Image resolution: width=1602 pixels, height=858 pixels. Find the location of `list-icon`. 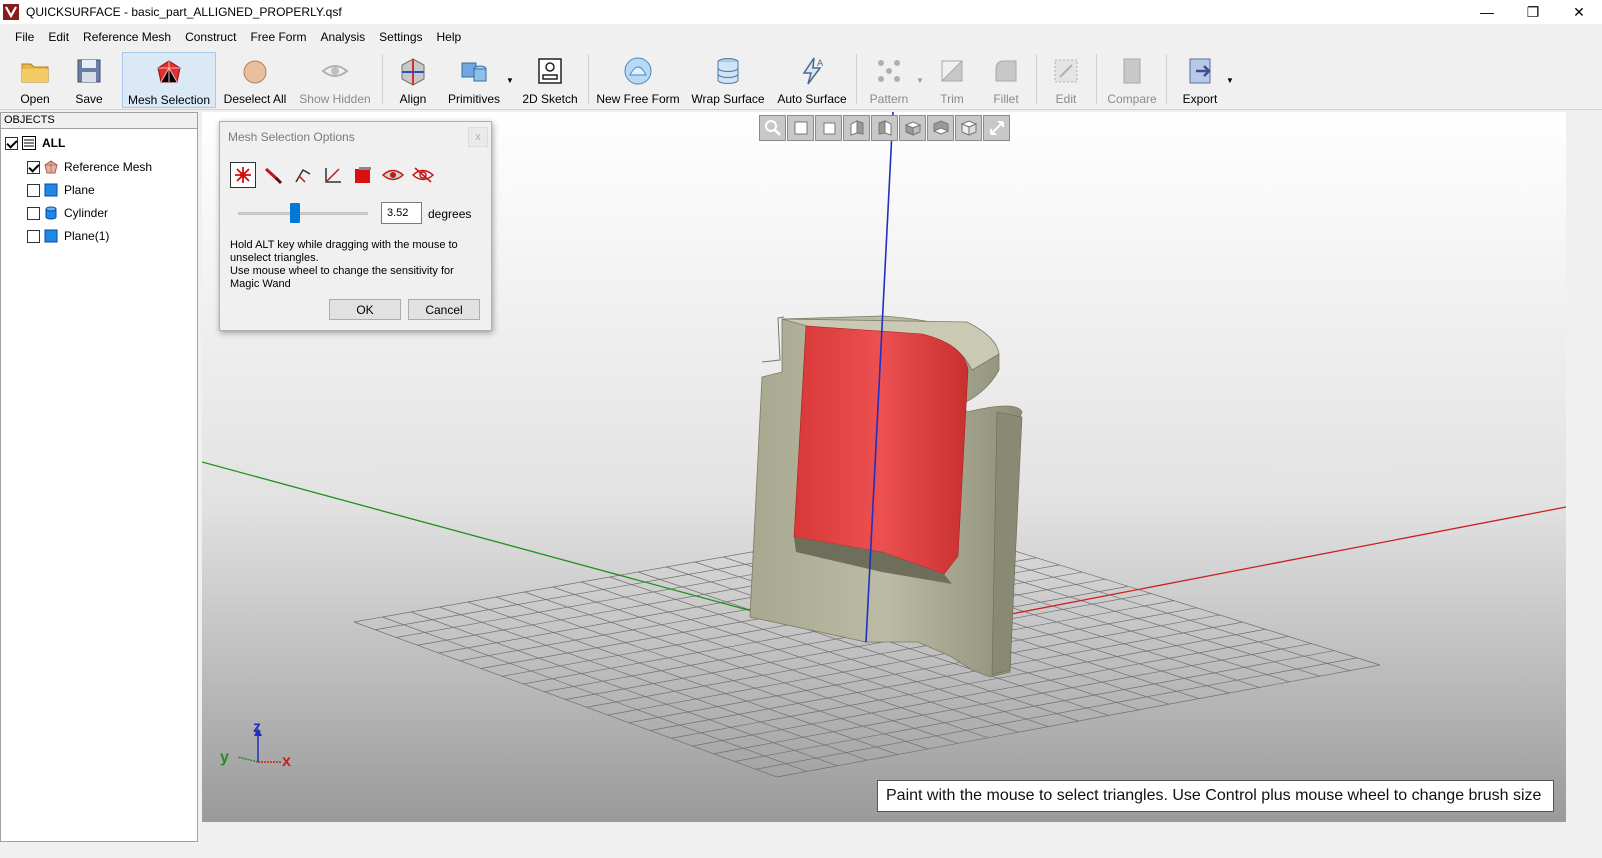

list-icon is located at coordinates (29, 143).